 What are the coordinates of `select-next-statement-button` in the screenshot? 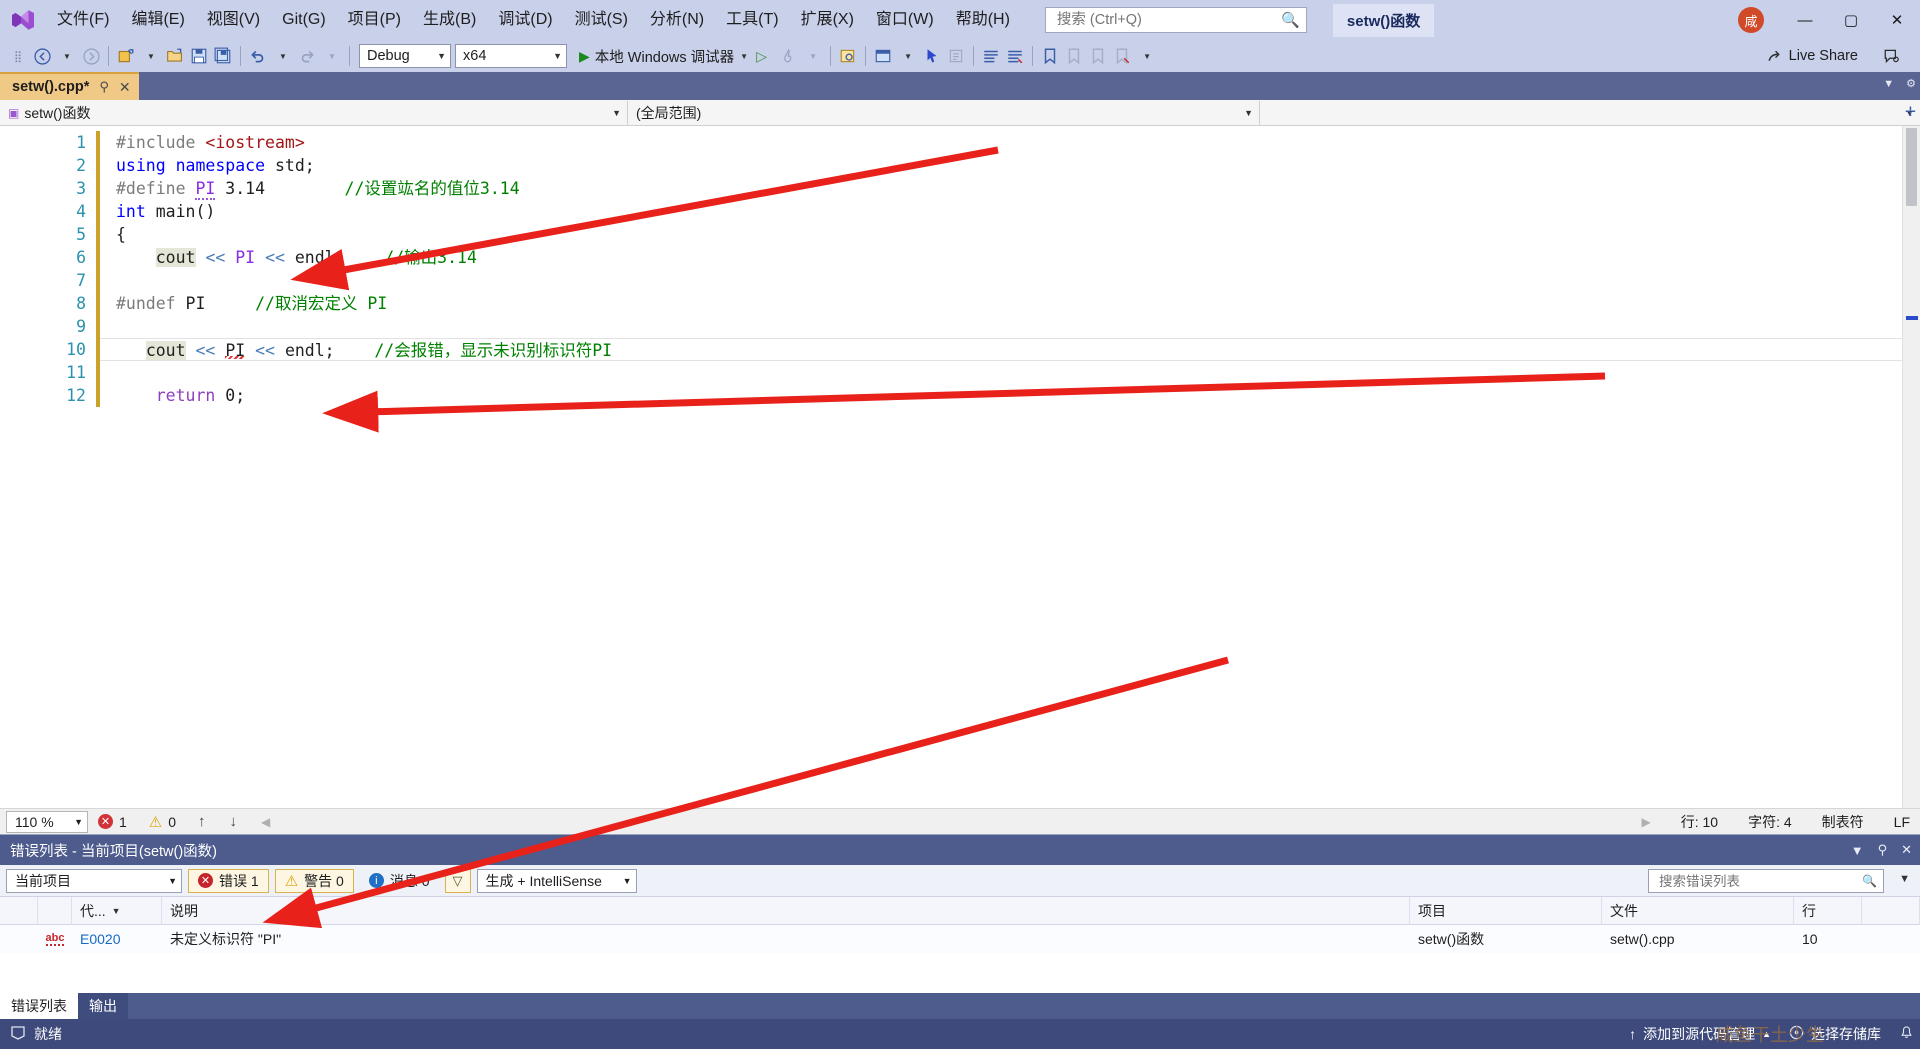 It's located at (848, 56).